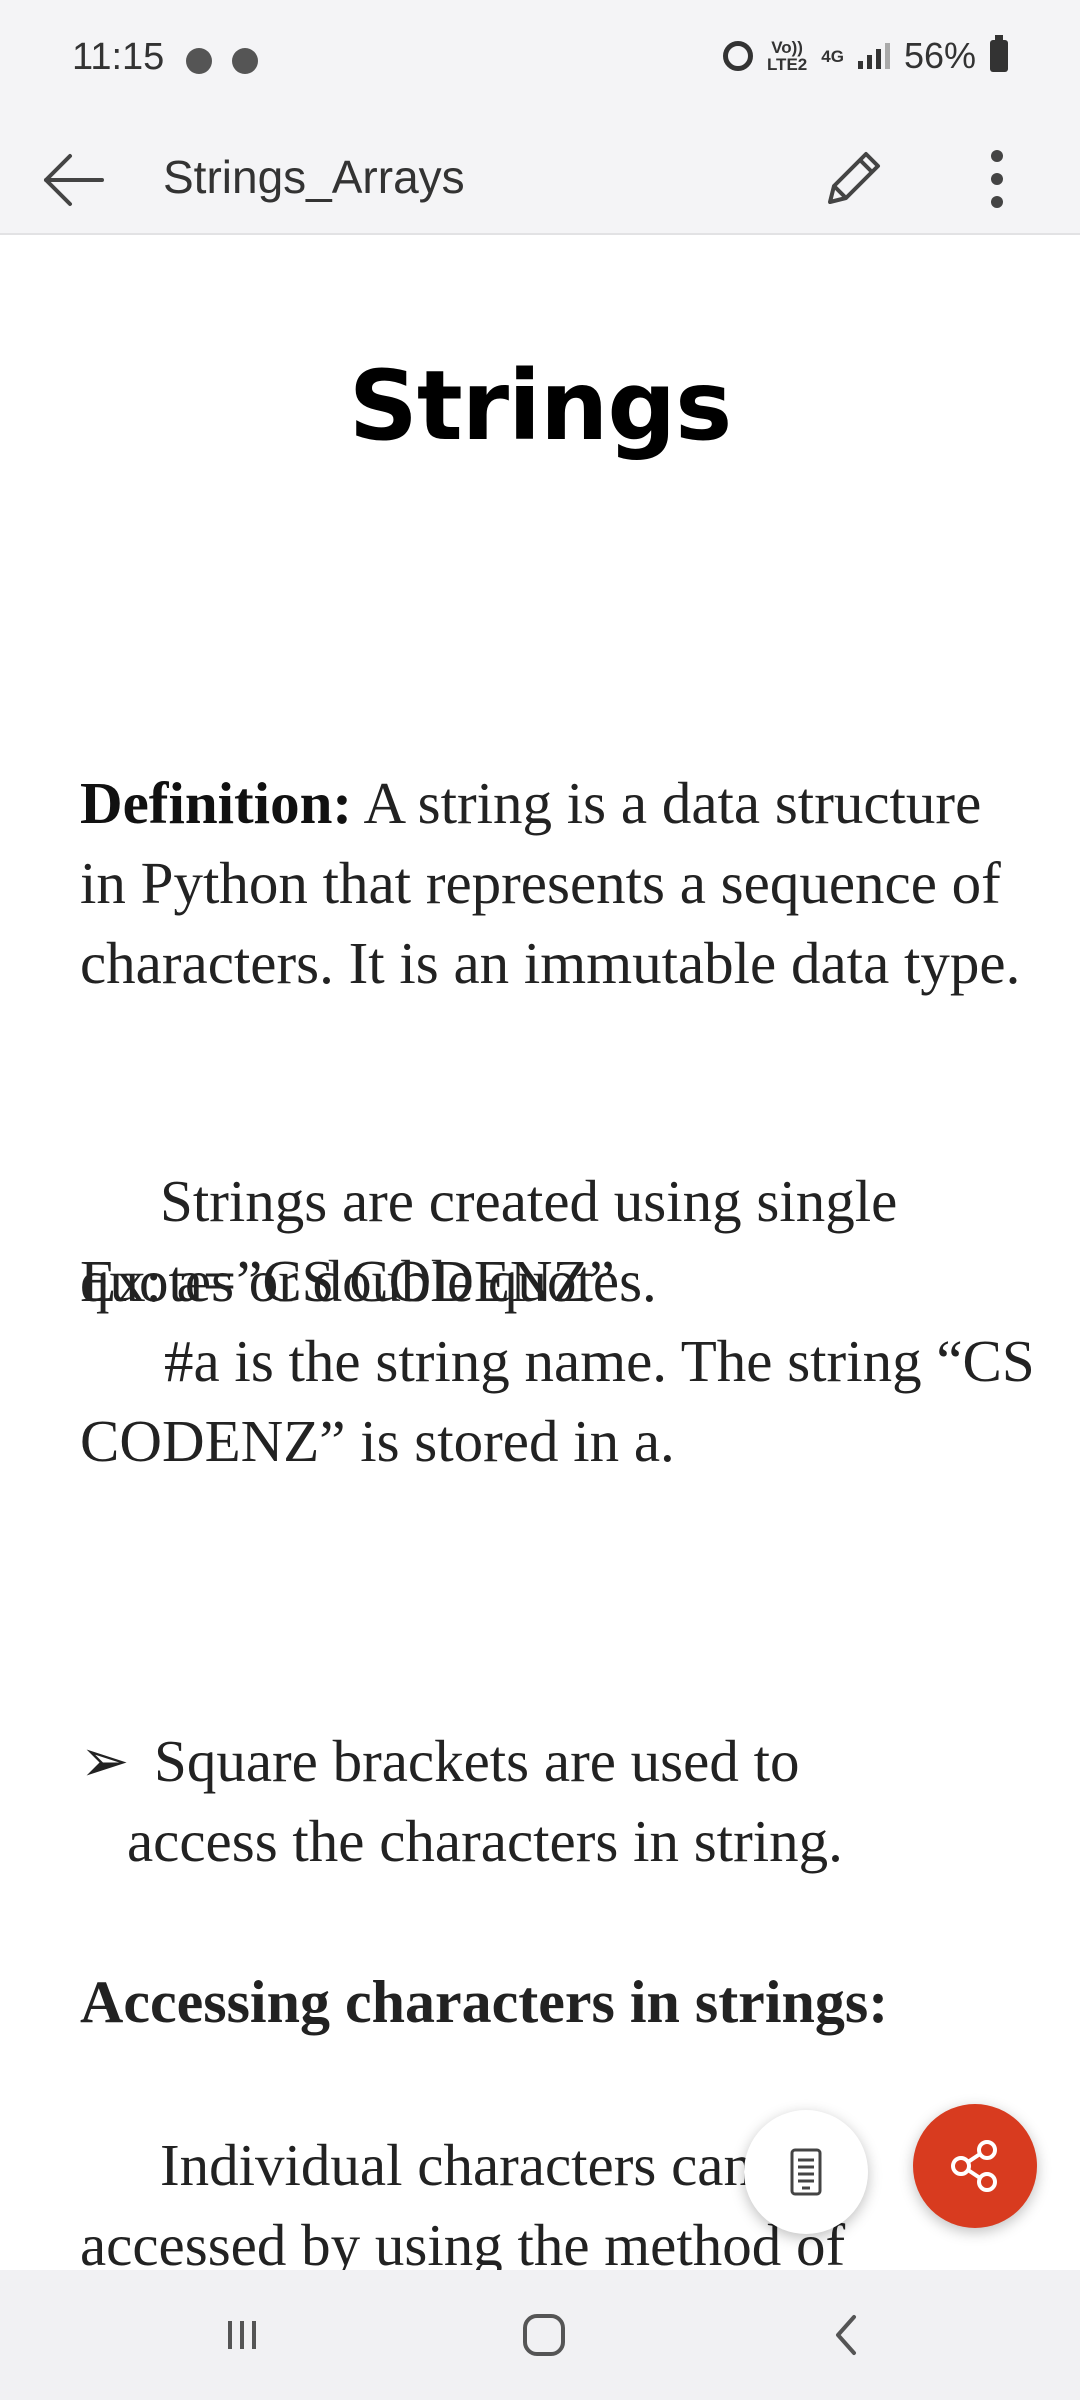 This screenshot has height=2400, width=1080. I want to click on reading-mode-icon, so click(806, 2172).